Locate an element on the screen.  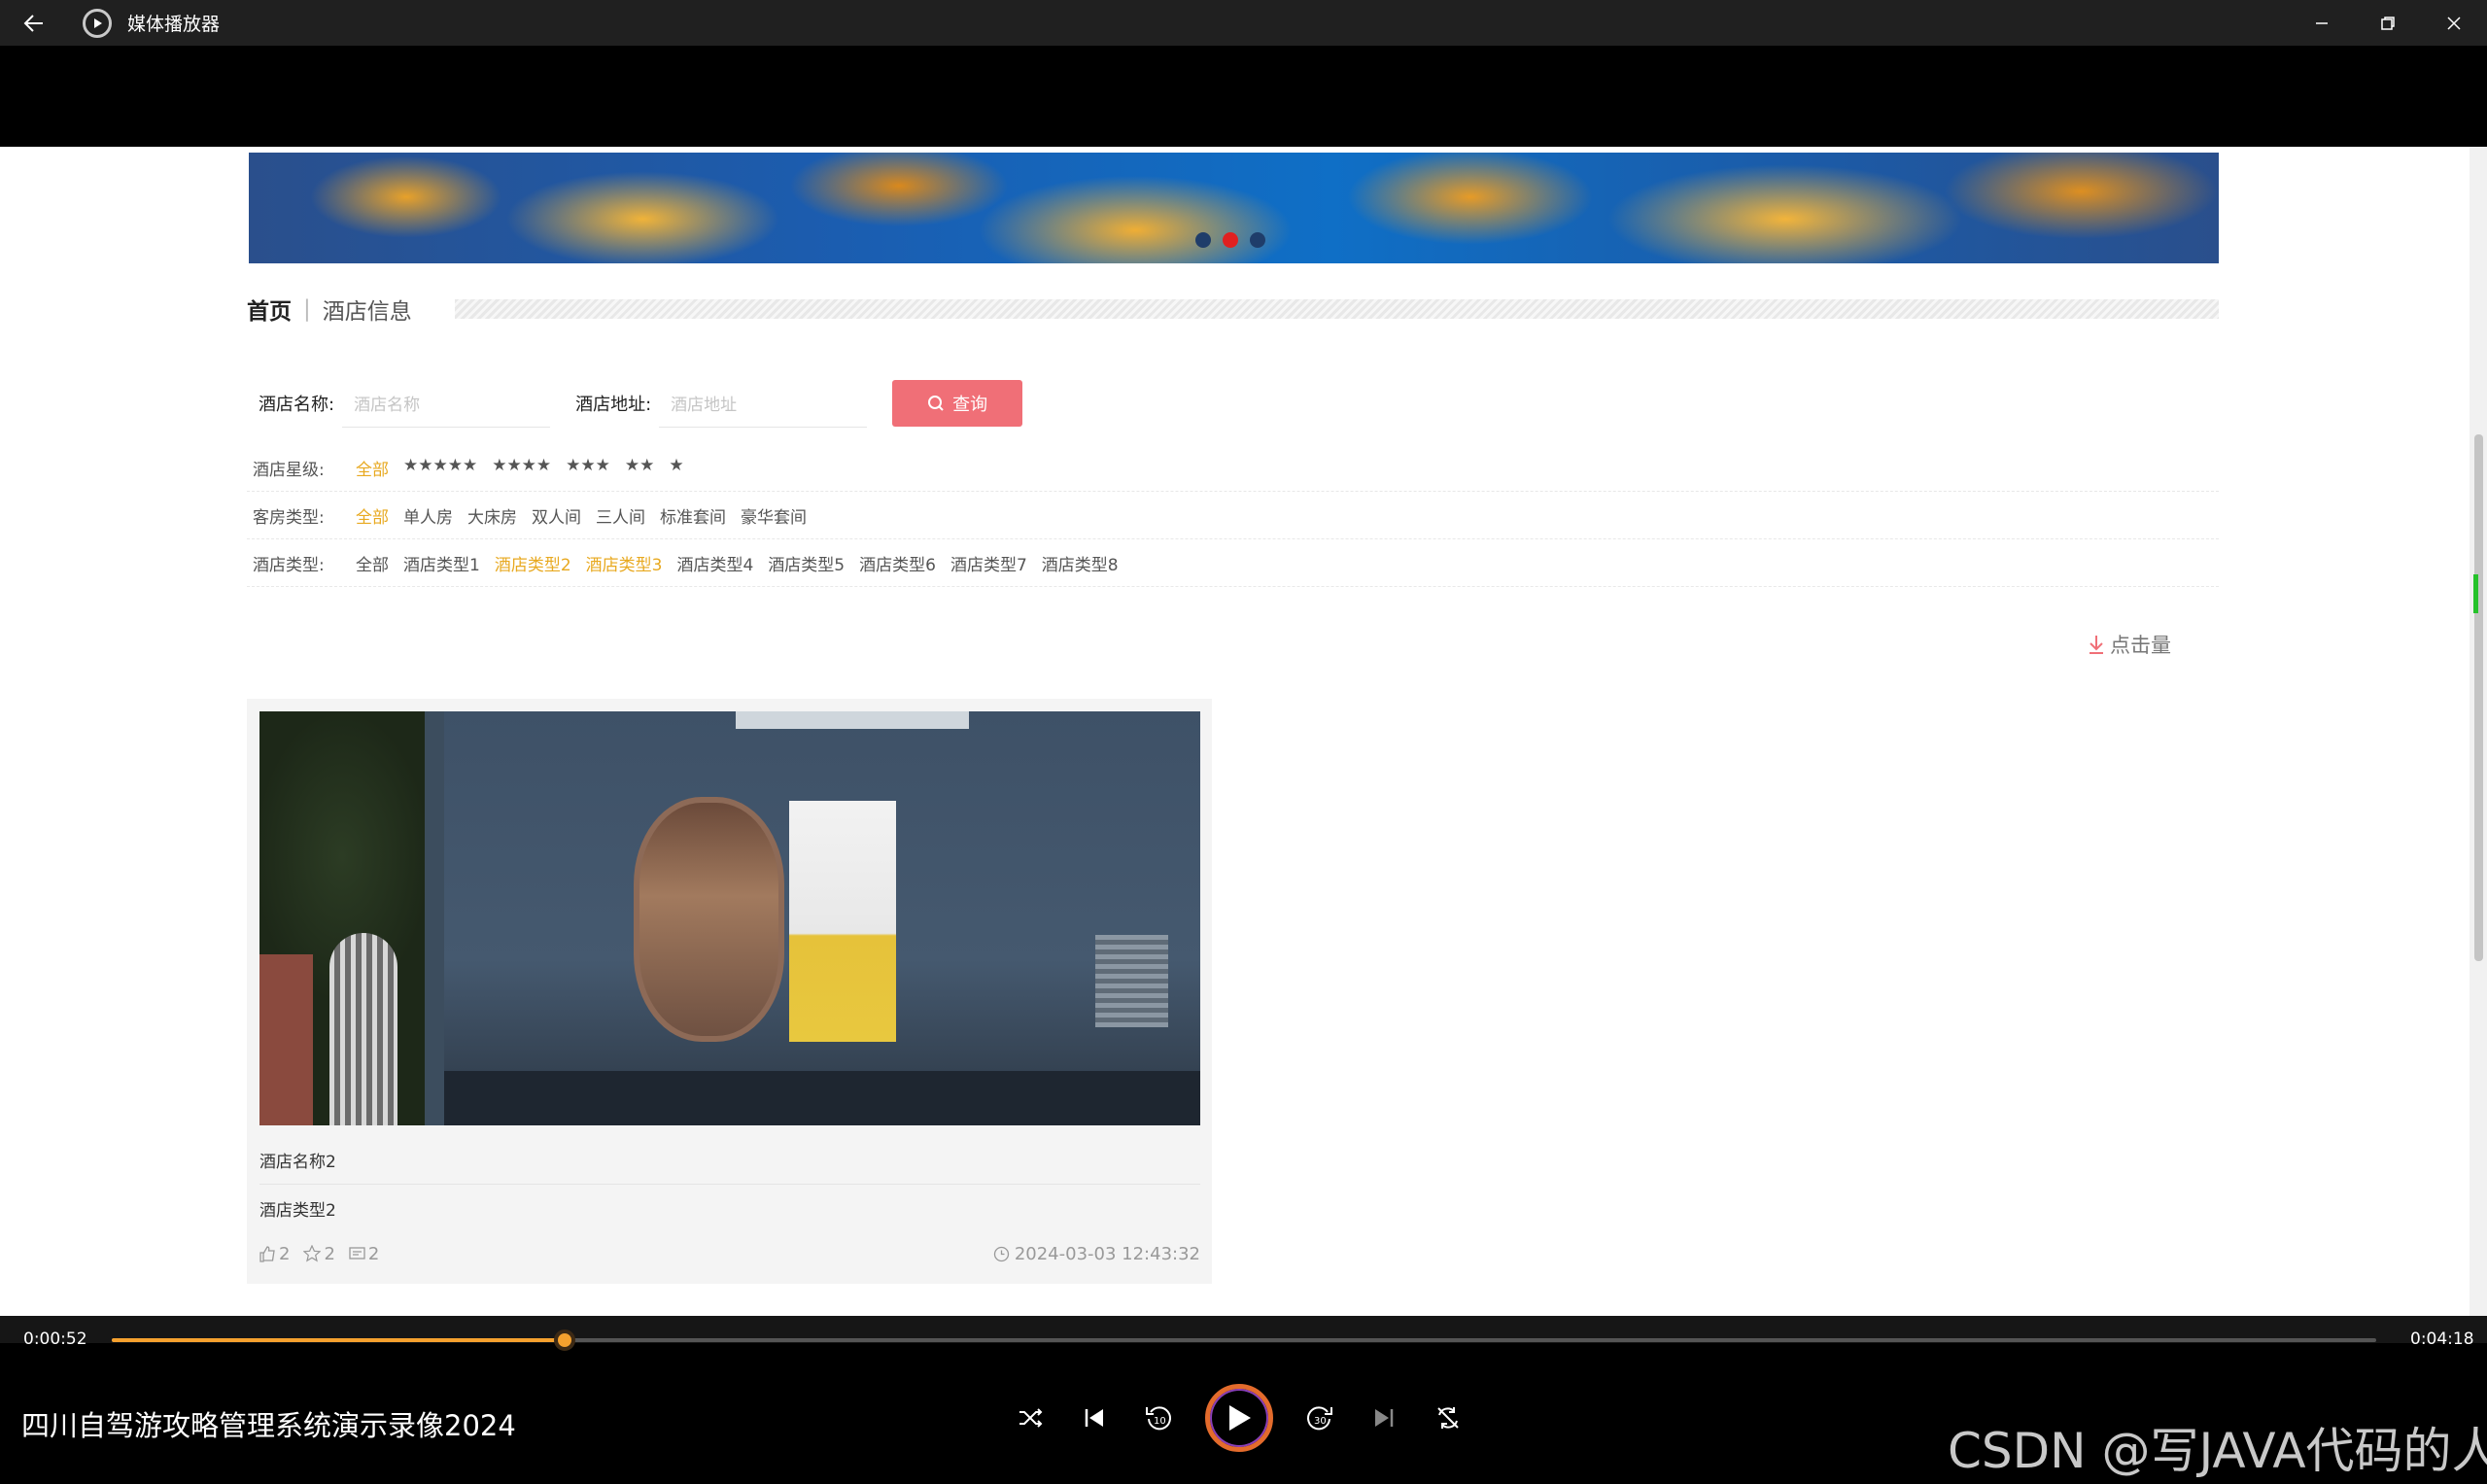
likes-count: 2 is located at coordinates (285, 1253).